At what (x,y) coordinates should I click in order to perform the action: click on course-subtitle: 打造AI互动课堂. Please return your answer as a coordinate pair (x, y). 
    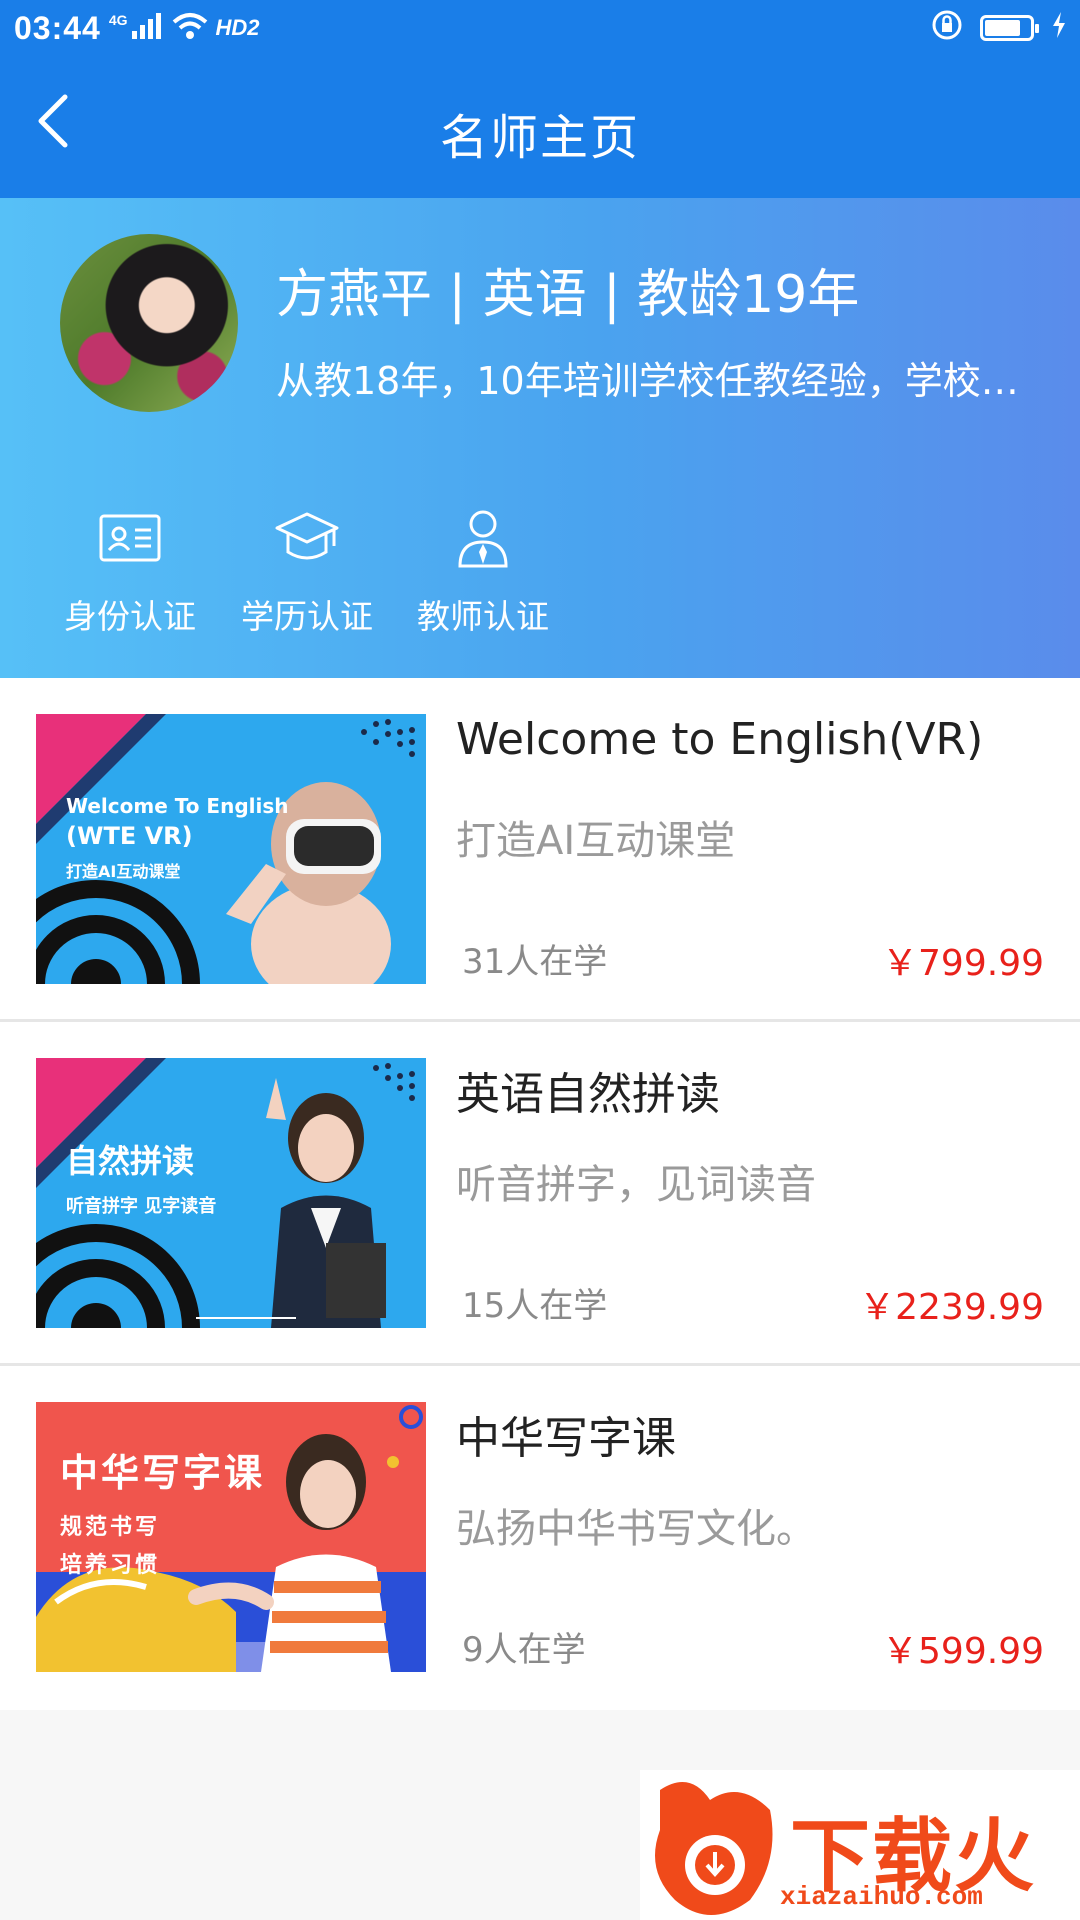
    Looking at the image, I should click on (596, 841).